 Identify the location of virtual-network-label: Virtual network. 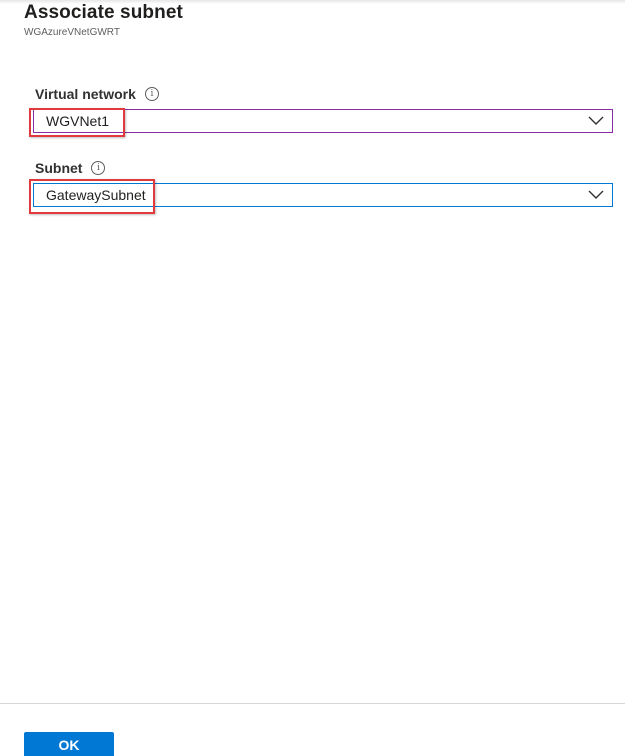
(85, 94).